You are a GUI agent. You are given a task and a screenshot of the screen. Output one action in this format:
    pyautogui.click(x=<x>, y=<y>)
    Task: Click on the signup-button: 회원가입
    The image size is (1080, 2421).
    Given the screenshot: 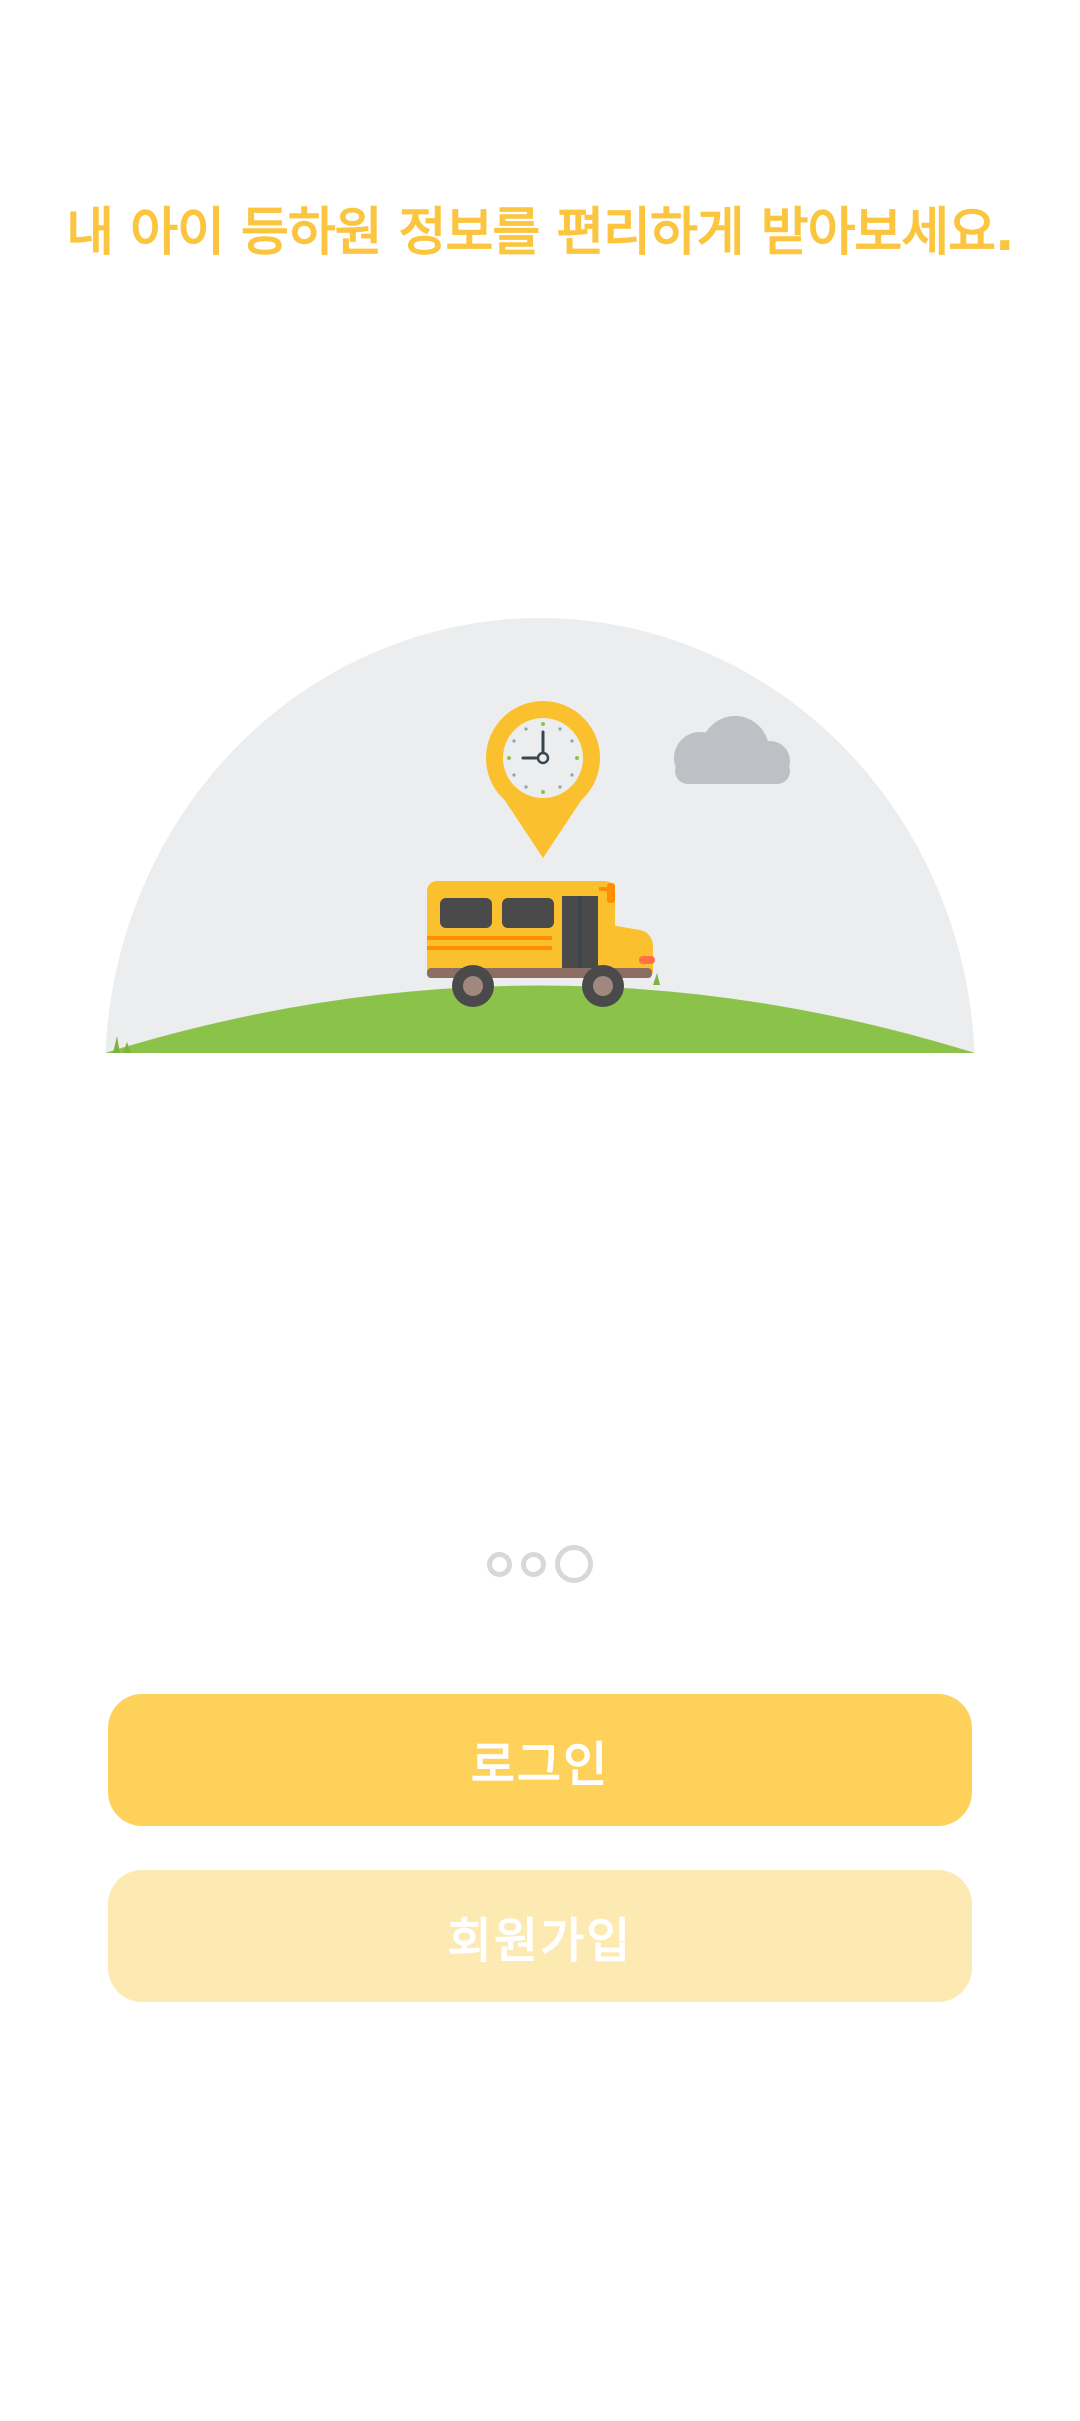 What is the action you would take?
    pyautogui.click(x=540, y=1936)
    